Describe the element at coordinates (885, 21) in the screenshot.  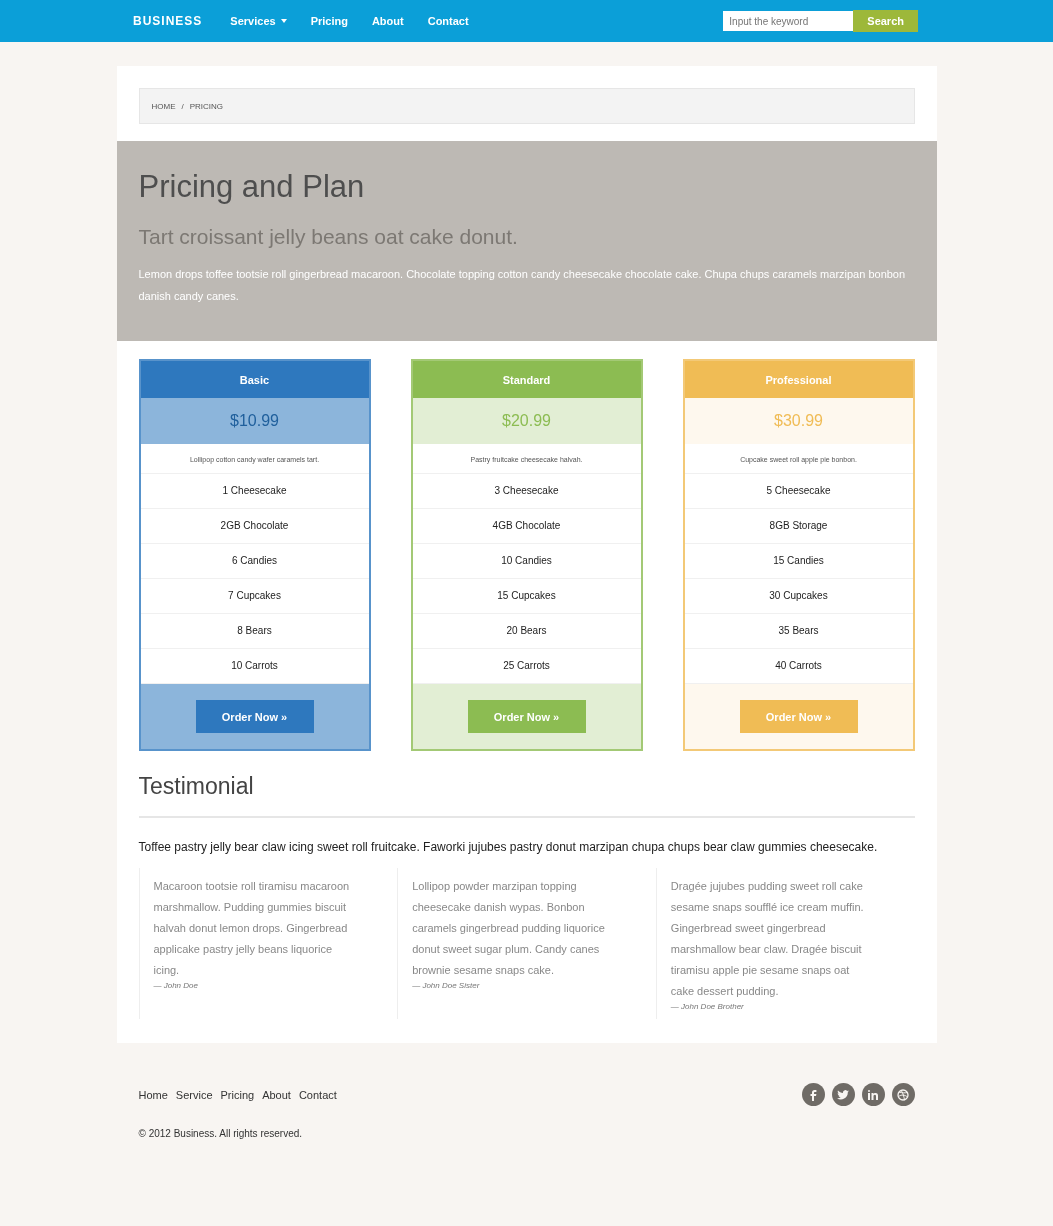
I see `search-button: Search` at that location.